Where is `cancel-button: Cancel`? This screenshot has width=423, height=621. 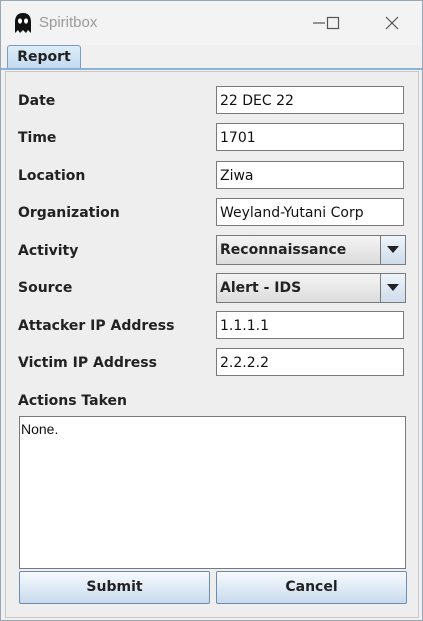
cancel-button: Cancel is located at coordinates (311, 587).